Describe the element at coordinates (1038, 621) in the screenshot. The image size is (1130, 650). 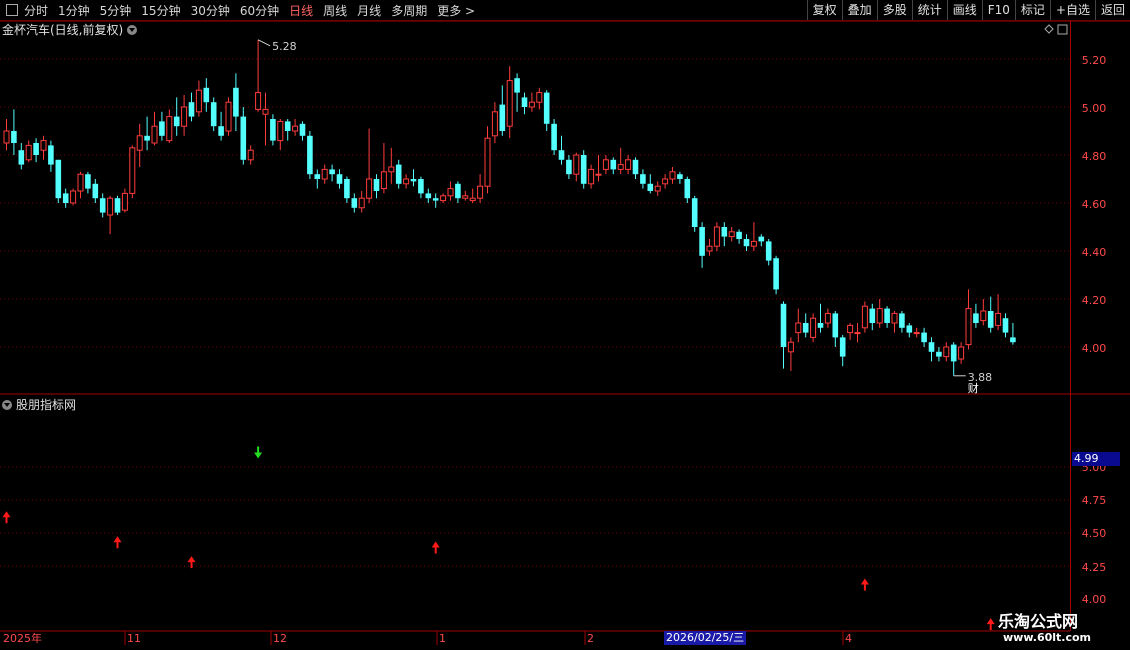
I see `watermark-name: 乐淘公式网` at that location.